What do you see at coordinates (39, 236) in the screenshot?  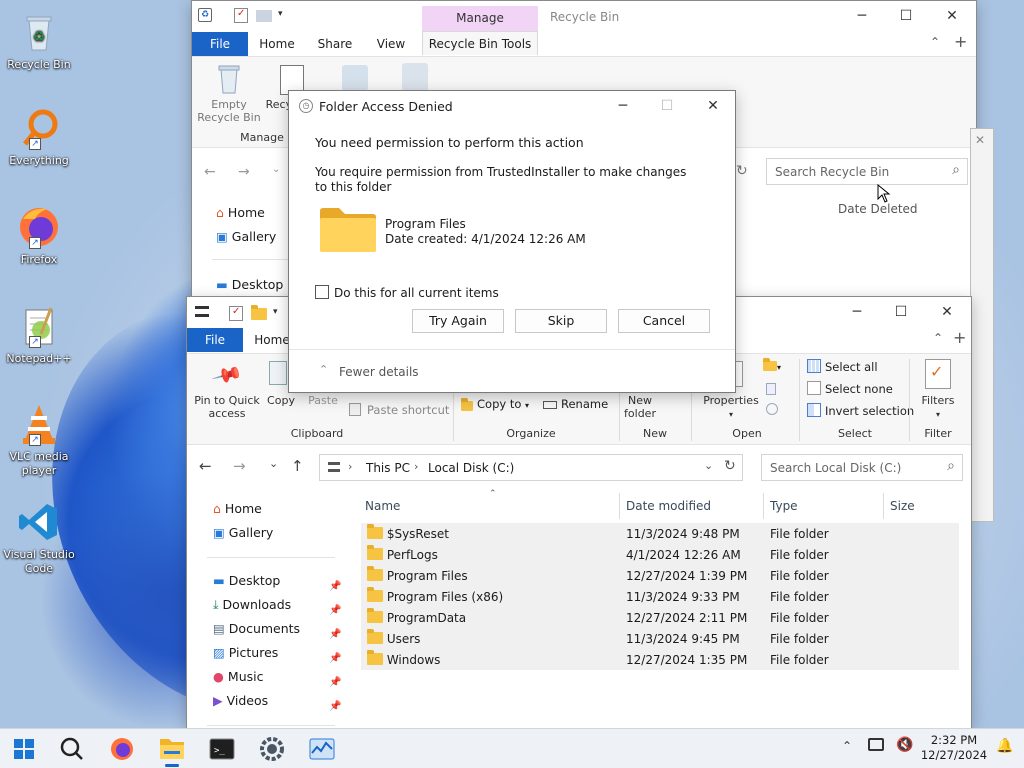 I see `desktop-icon-firefox: ↗ Firefox` at bounding box center [39, 236].